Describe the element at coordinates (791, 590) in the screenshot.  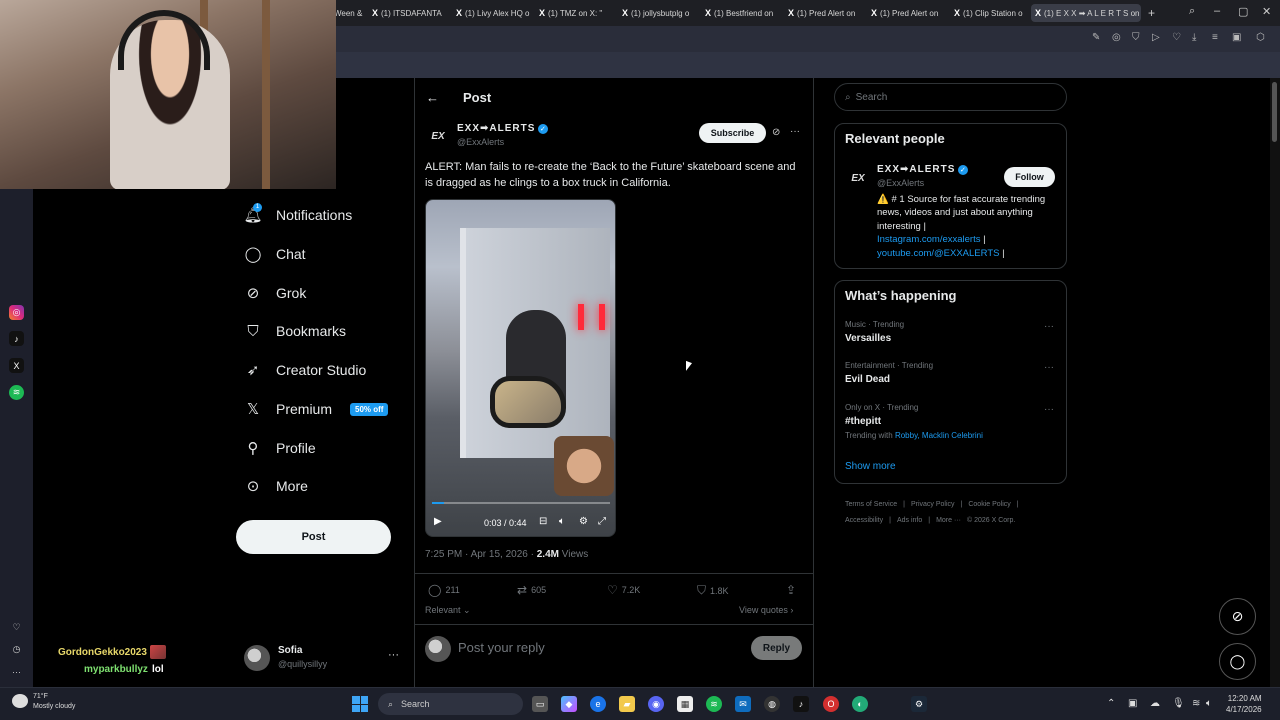
I see `share-action: ⇪` at that location.